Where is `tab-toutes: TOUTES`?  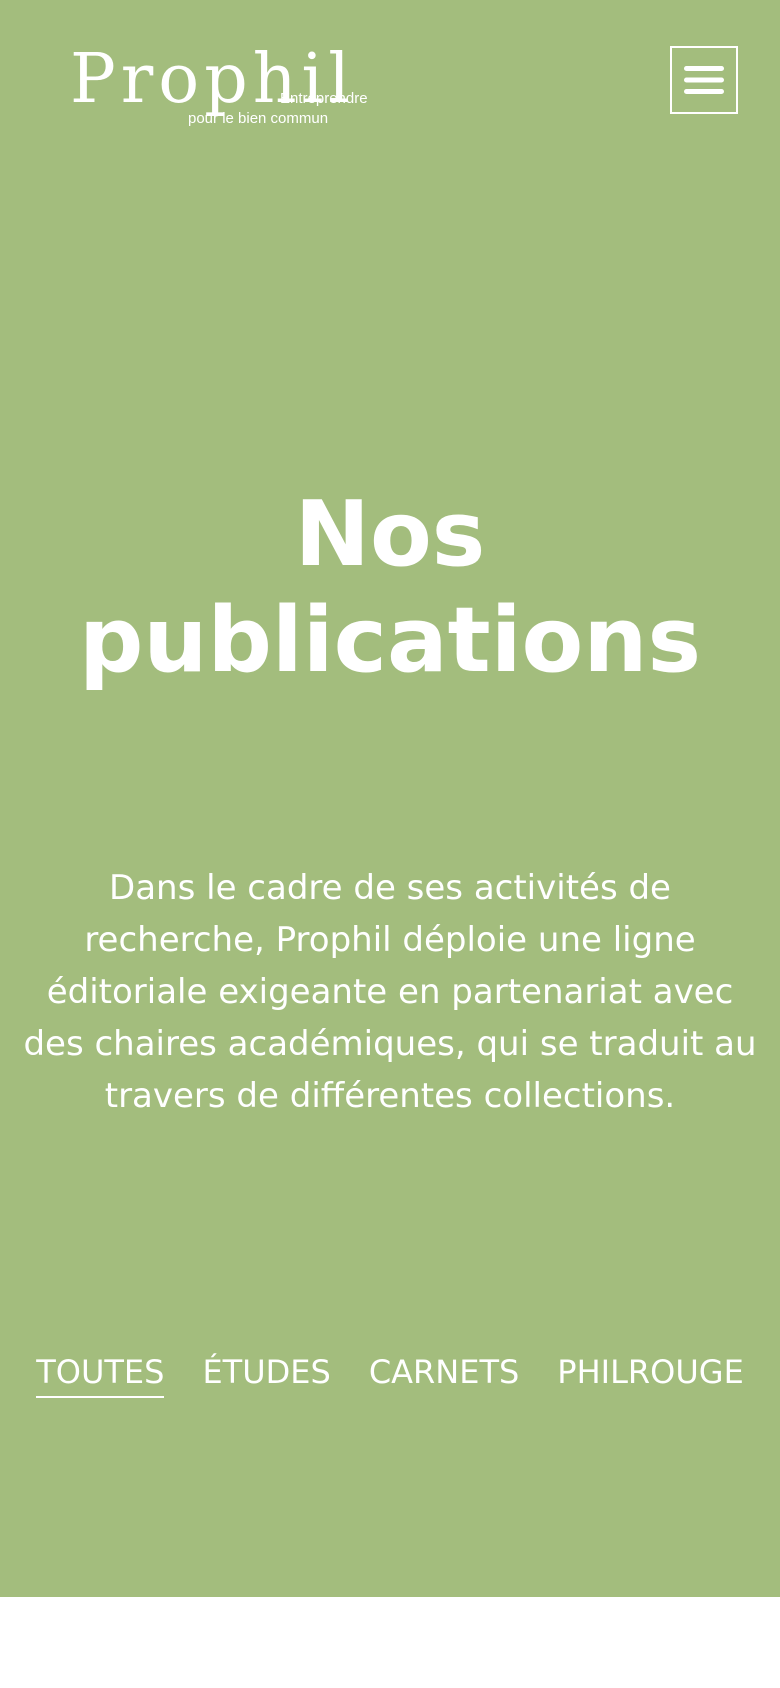
tab-toutes: TOUTES is located at coordinates (100, 1374).